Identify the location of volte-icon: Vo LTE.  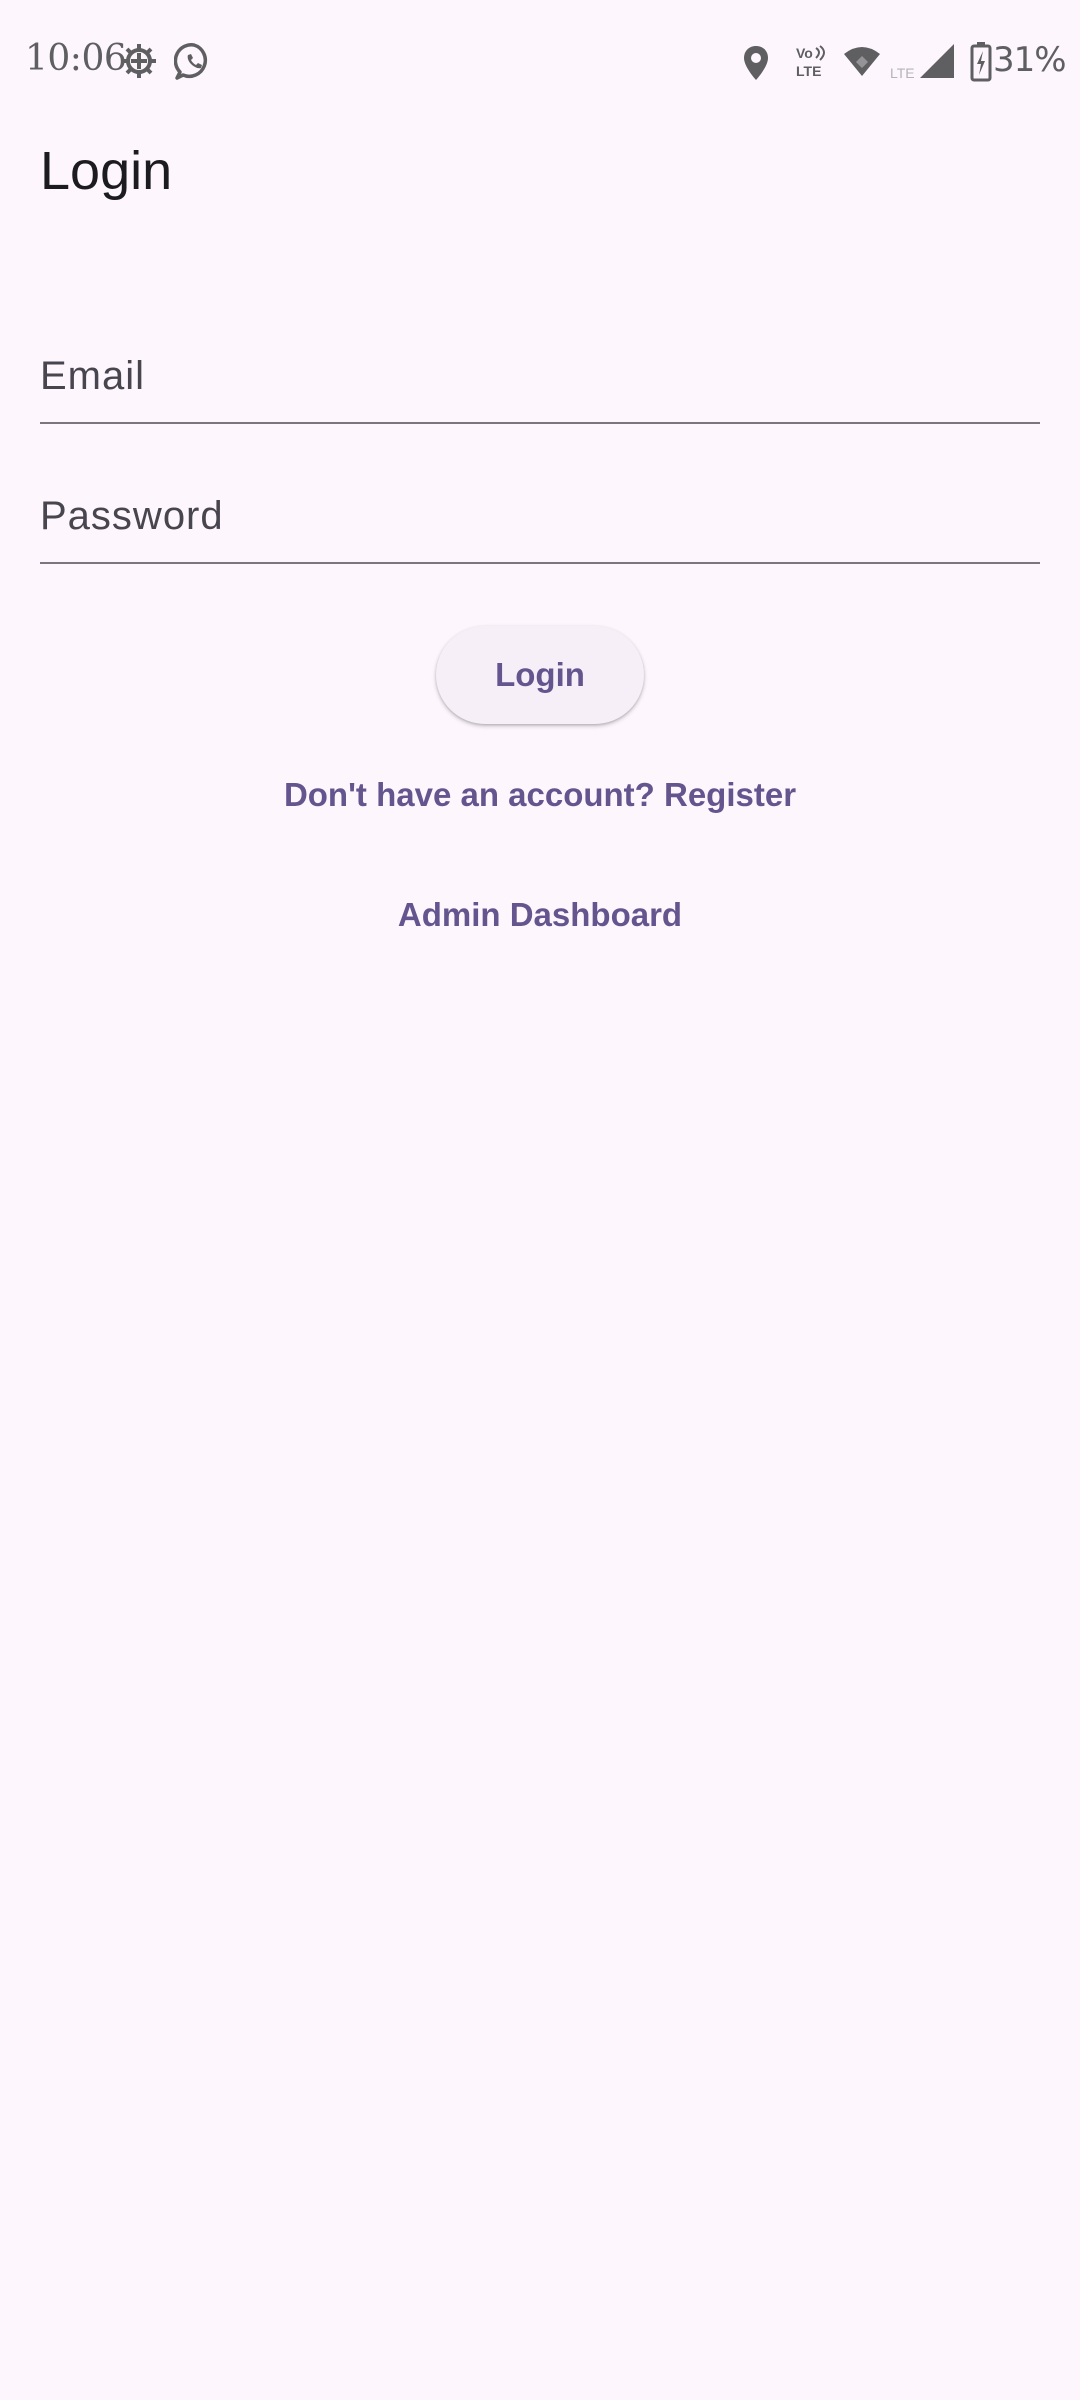
(810, 62).